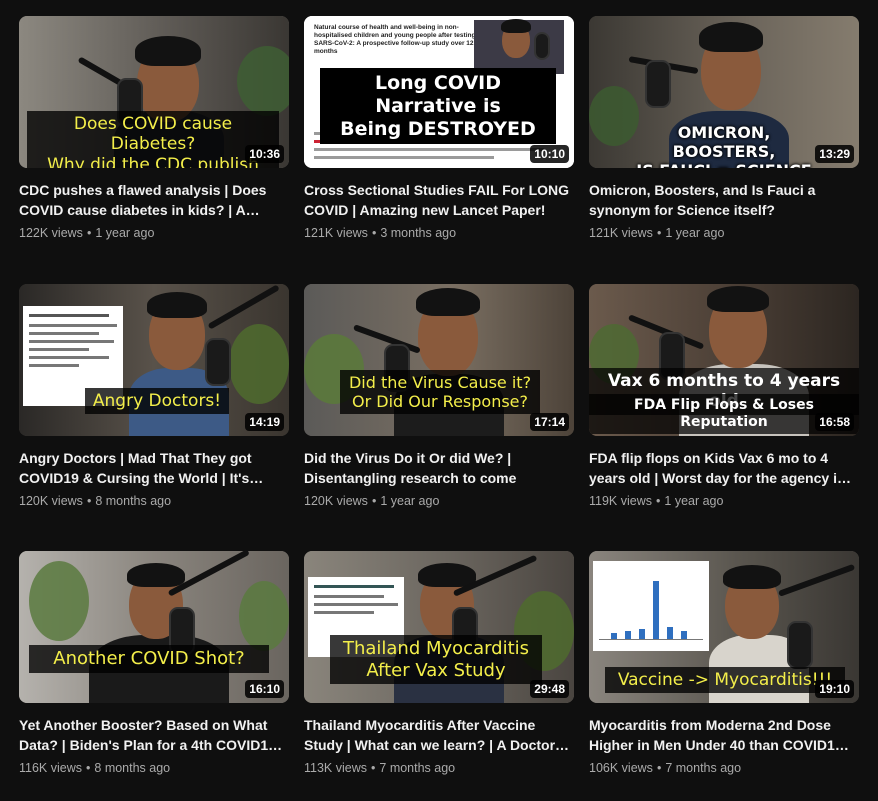  Describe the element at coordinates (264, 689) in the screenshot. I see `video-duration: 16:10` at that location.